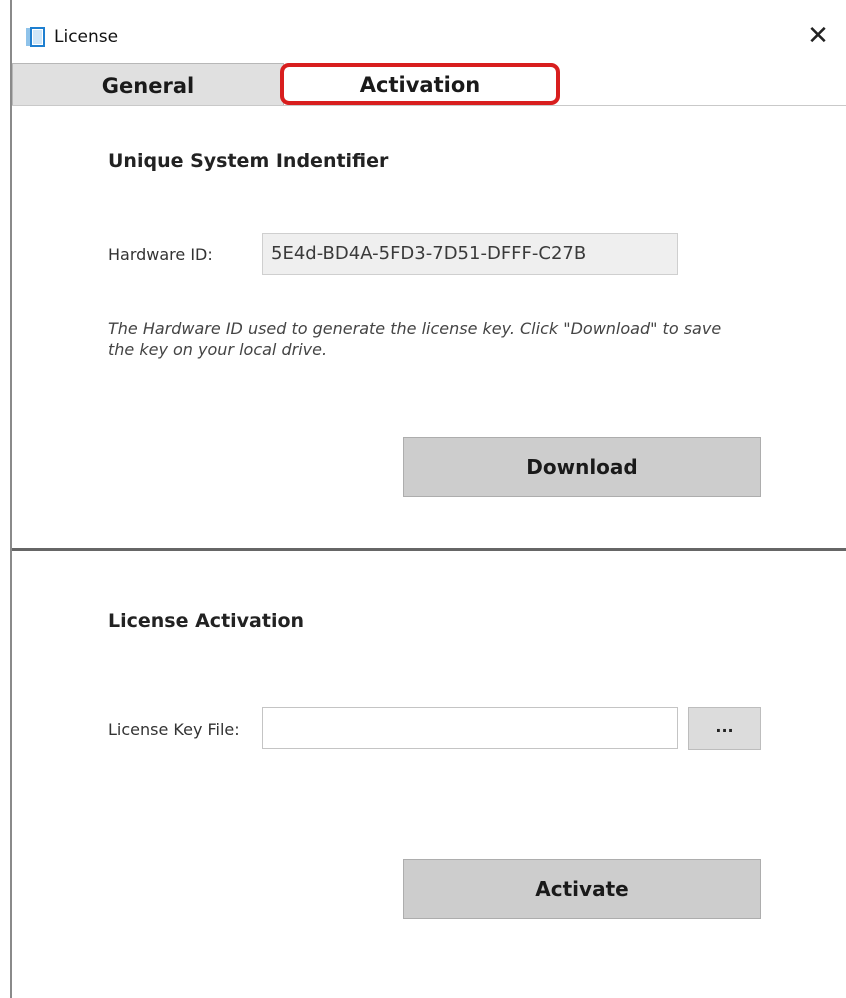 Image resolution: width=846 pixels, height=998 pixels. Describe the element at coordinates (11, 499) in the screenshot. I see `window-left-border` at that location.